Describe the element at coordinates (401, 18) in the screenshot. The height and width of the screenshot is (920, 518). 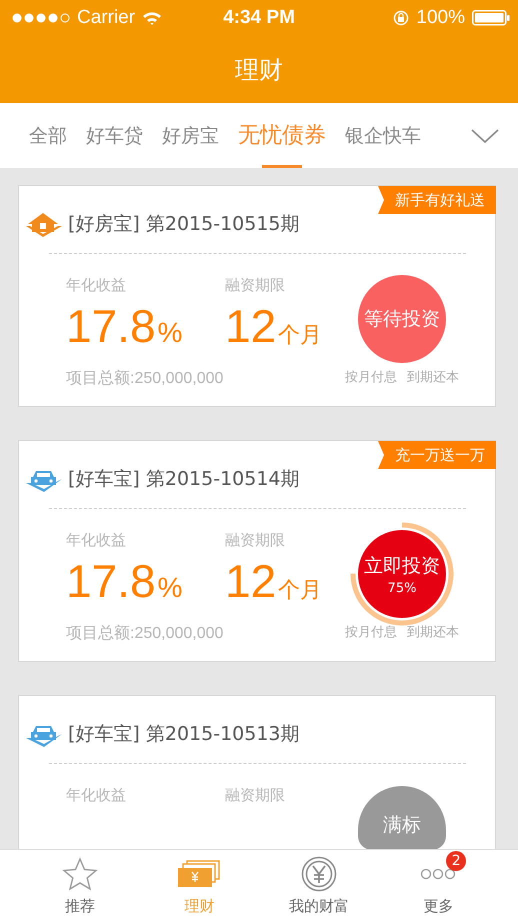
I see `rotation-lock-icon` at that location.